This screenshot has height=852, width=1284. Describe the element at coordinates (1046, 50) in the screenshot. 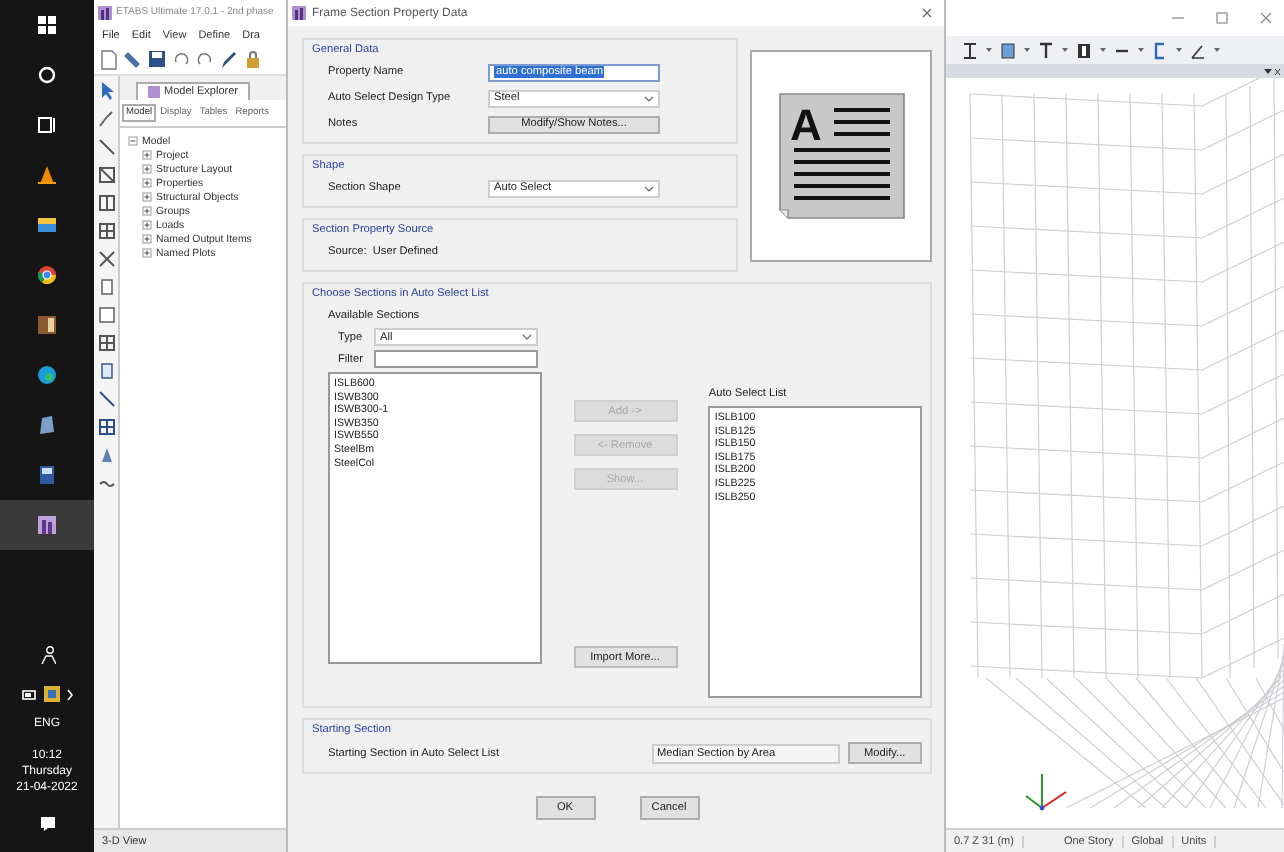

I see `tee-icon` at that location.